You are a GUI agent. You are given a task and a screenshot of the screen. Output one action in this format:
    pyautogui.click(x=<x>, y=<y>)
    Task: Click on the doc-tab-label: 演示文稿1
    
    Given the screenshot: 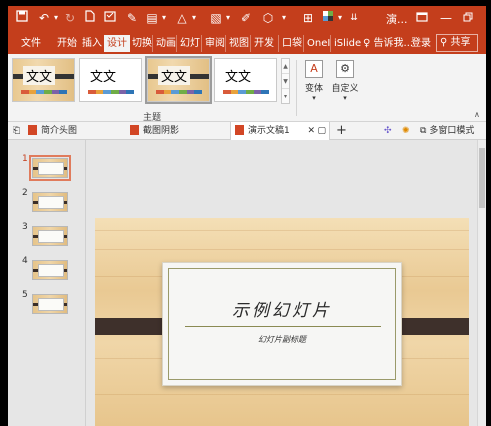 What is the action you would take?
    pyautogui.click(x=269, y=131)
    